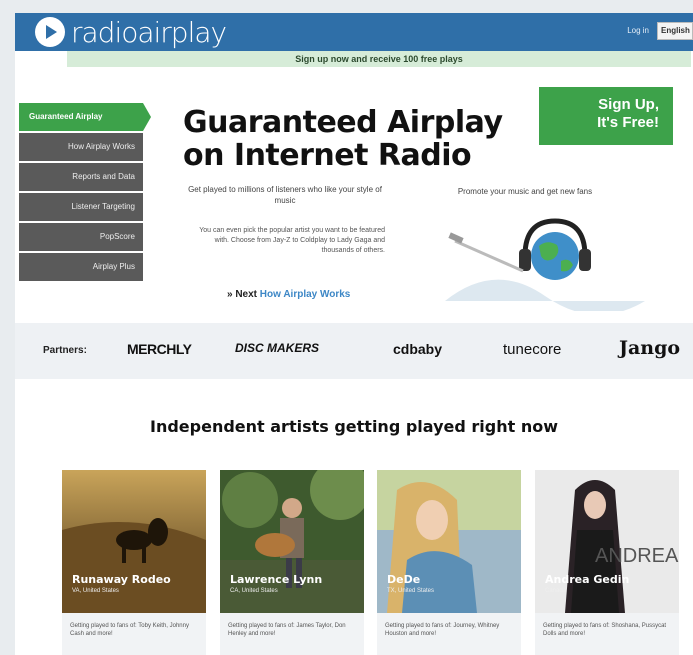 This screenshot has width=693, height=655. What do you see at coordinates (532, 349) in the screenshot?
I see `partner-logo-tunecore: tunecore` at bounding box center [532, 349].